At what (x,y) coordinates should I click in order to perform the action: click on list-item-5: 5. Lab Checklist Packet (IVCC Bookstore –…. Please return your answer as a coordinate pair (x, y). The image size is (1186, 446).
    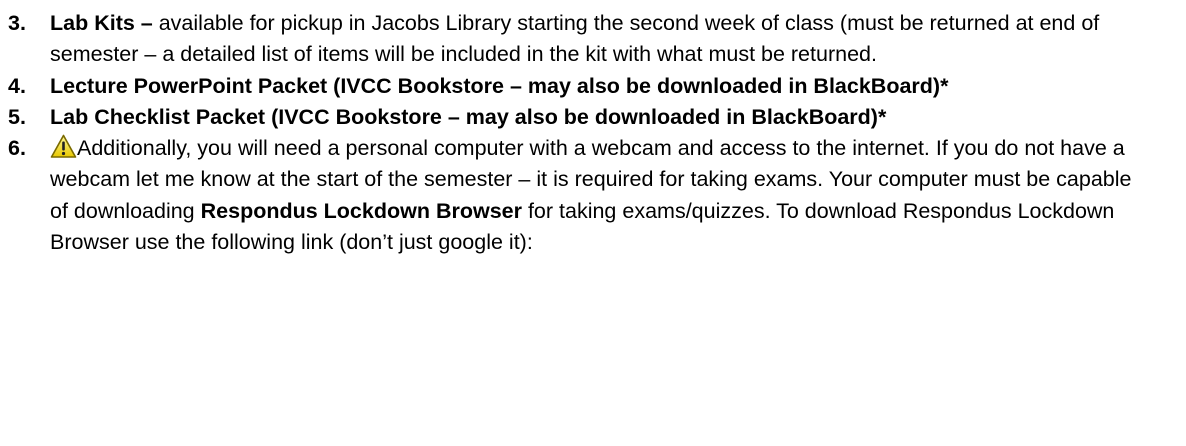
    Looking at the image, I should click on (577, 117).